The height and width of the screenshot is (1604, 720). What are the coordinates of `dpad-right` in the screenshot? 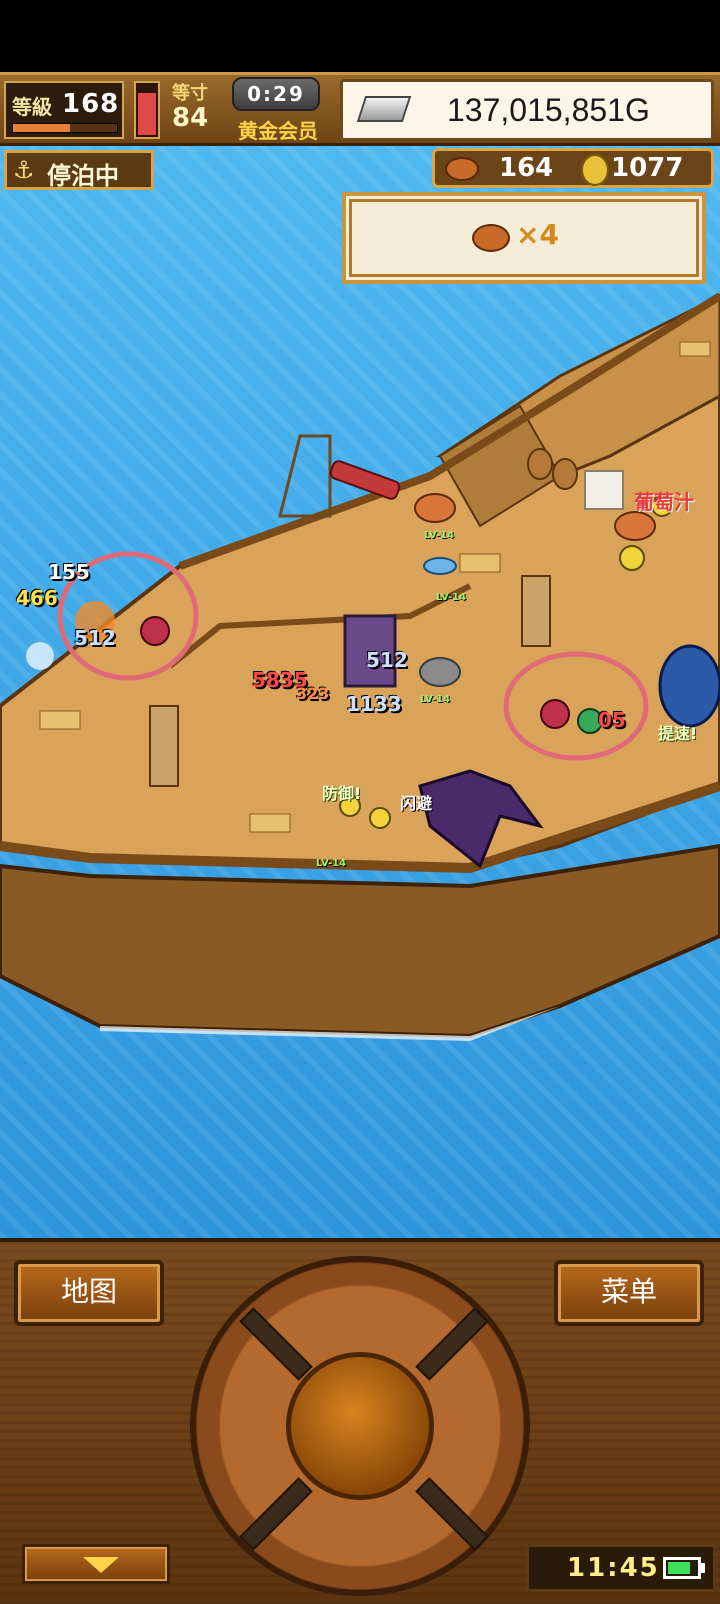 It's located at (483, 1426).